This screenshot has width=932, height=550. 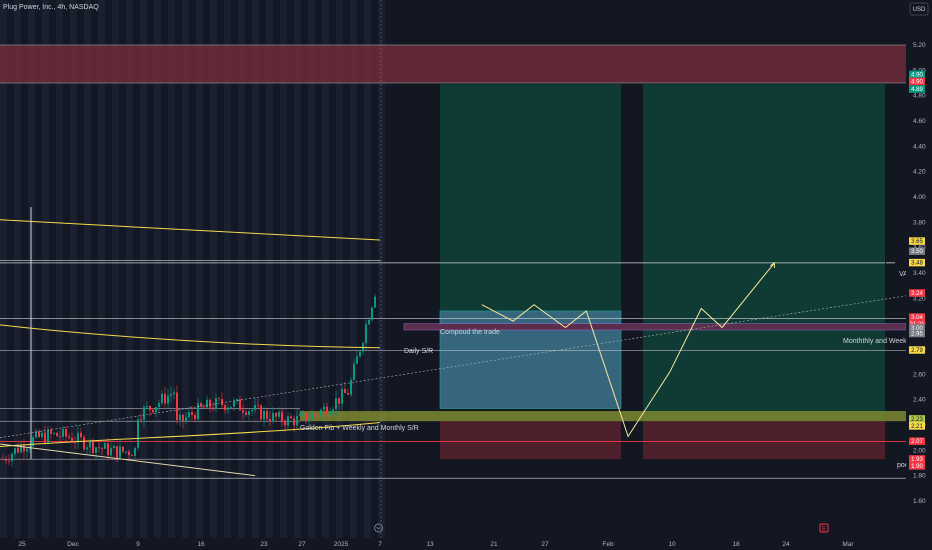 What do you see at coordinates (917, 333) in the screenshot?
I see `price-badge: 2.95` at bounding box center [917, 333].